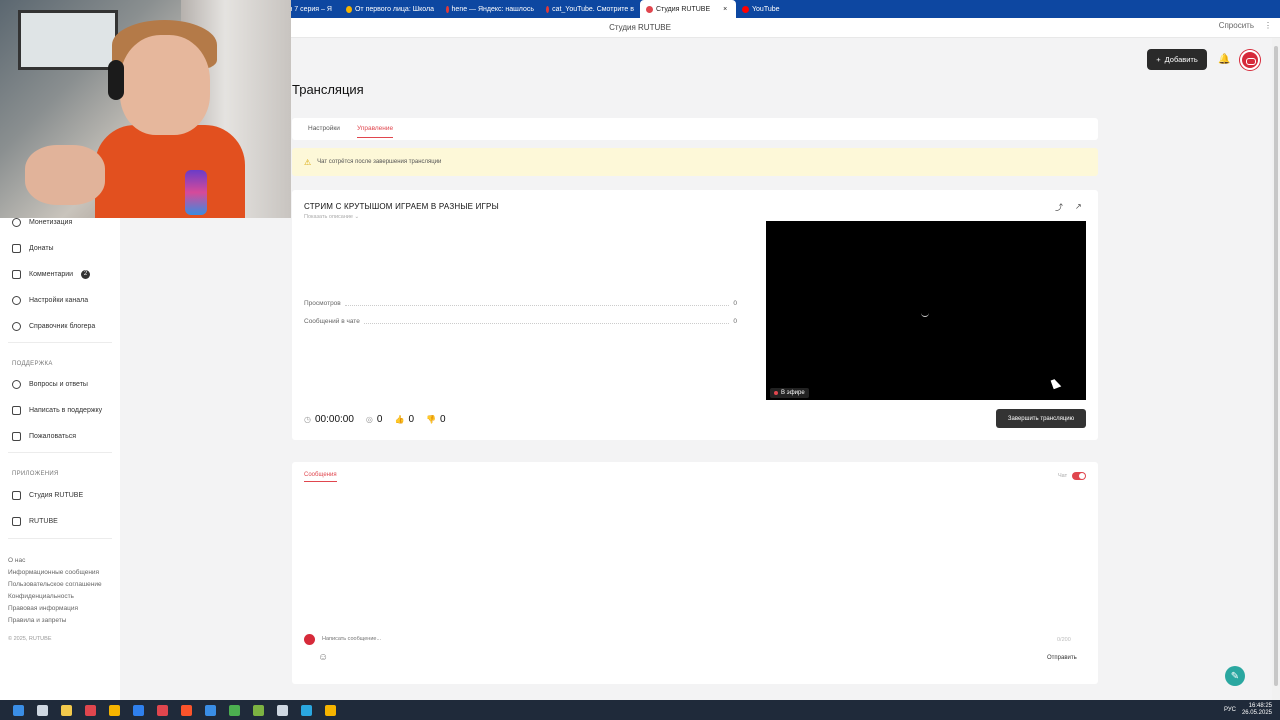  What do you see at coordinates (1062, 658) in the screenshot?
I see `send-button: Отправить` at bounding box center [1062, 658].